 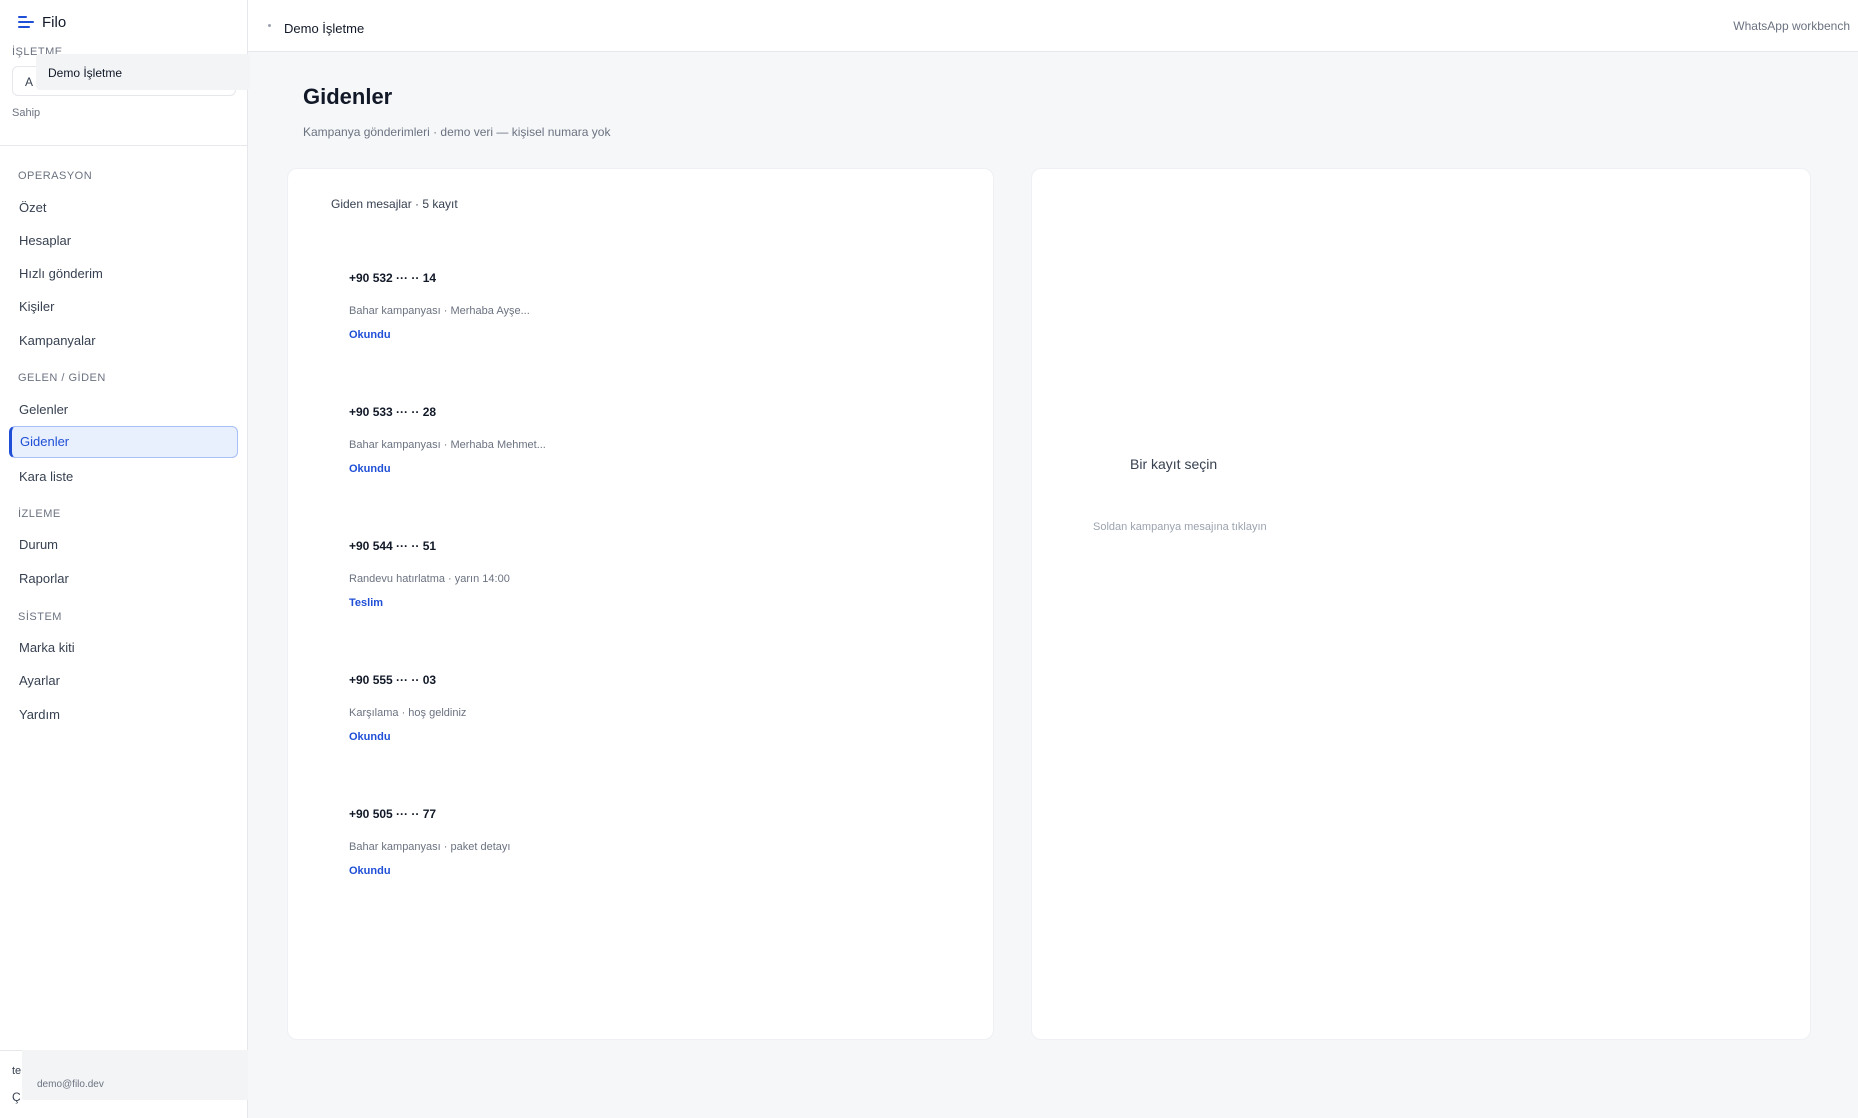 What do you see at coordinates (1174, 464) in the screenshot?
I see `empty-state-title: Bir kayıt seçin` at bounding box center [1174, 464].